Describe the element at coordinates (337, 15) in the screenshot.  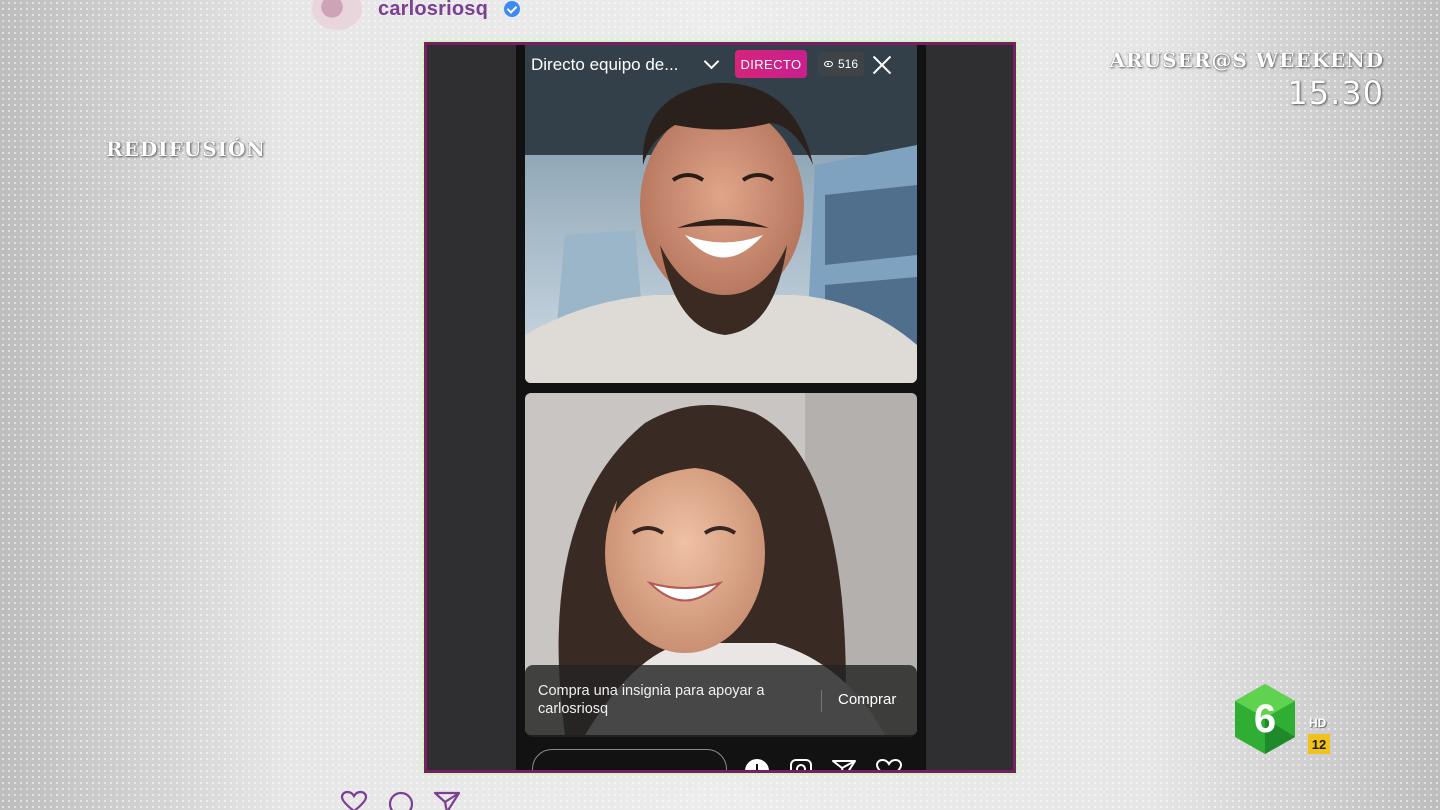
I see `avatar` at that location.